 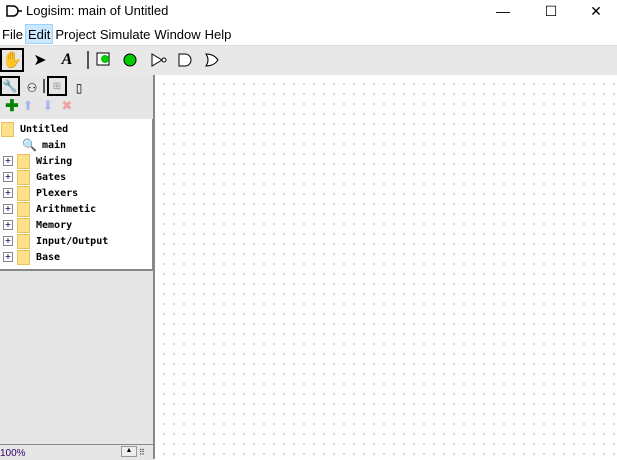 What do you see at coordinates (44, 86) in the screenshot?
I see `separator` at bounding box center [44, 86].